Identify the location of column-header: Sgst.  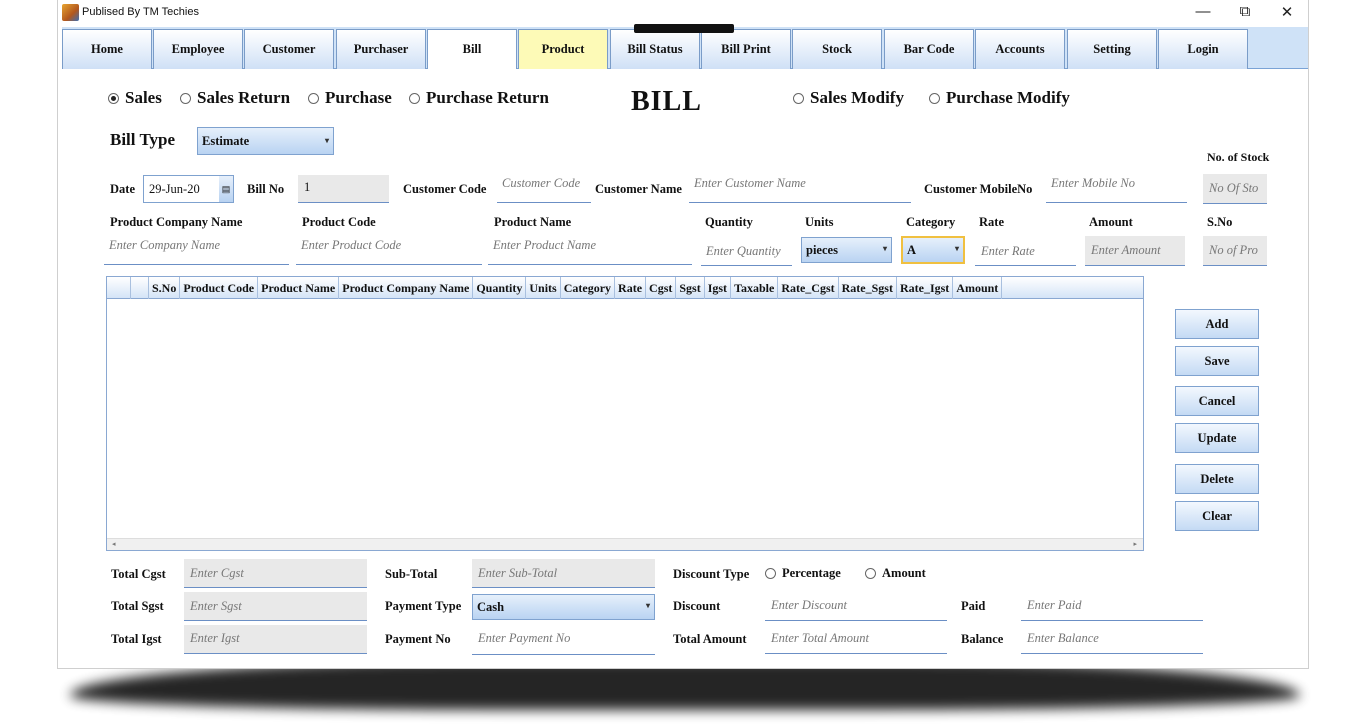
(690, 288).